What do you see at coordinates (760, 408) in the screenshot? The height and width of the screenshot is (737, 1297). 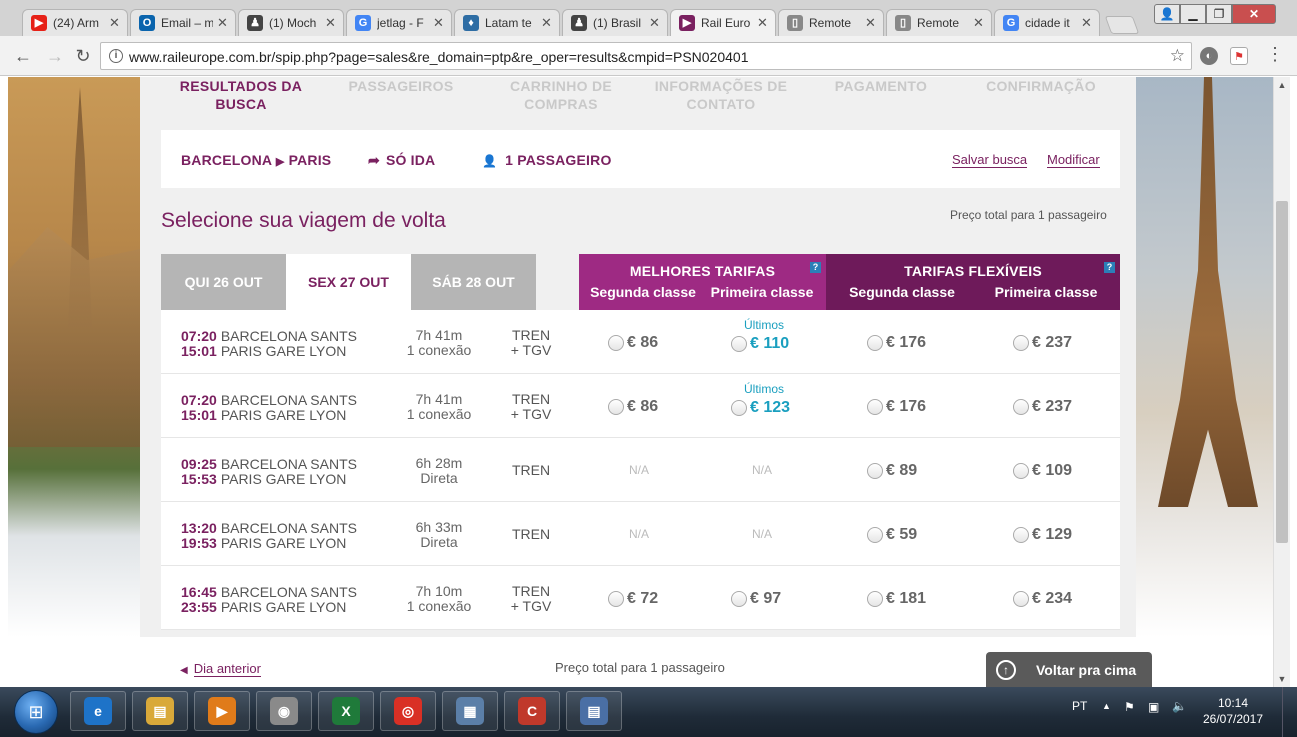 I see `fare-option: € 123` at bounding box center [760, 408].